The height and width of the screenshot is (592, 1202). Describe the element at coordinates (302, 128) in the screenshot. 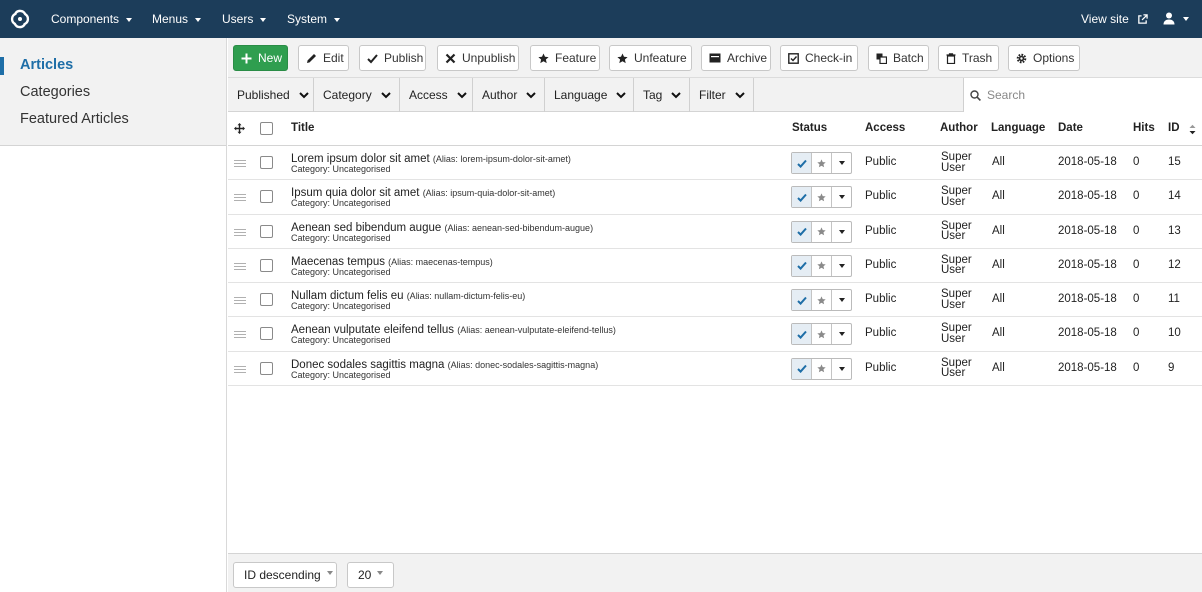

I see `col-title: Title` at that location.